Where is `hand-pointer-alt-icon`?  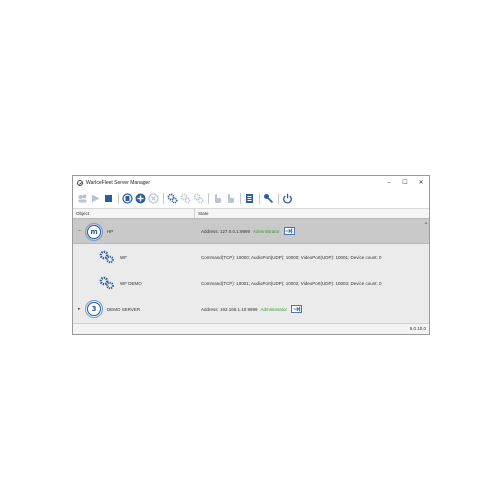 hand-pointer-alt-icon is located at coordinates (230, 198).